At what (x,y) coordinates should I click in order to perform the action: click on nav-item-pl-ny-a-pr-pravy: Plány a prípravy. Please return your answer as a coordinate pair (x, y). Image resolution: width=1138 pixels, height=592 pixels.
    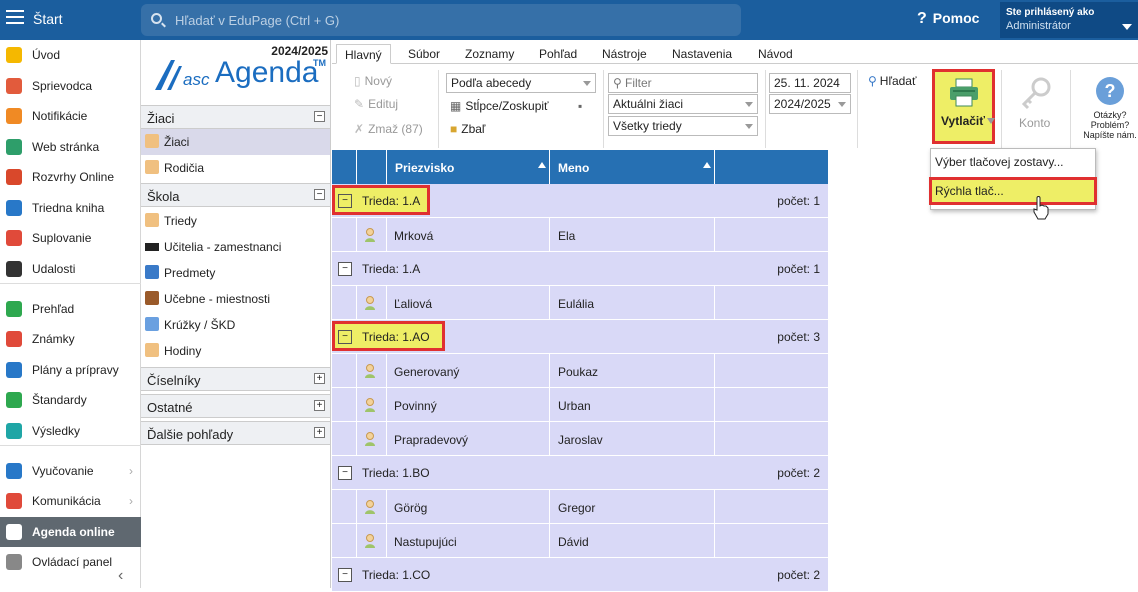
    Looking at the image, I should click on (70, 370).